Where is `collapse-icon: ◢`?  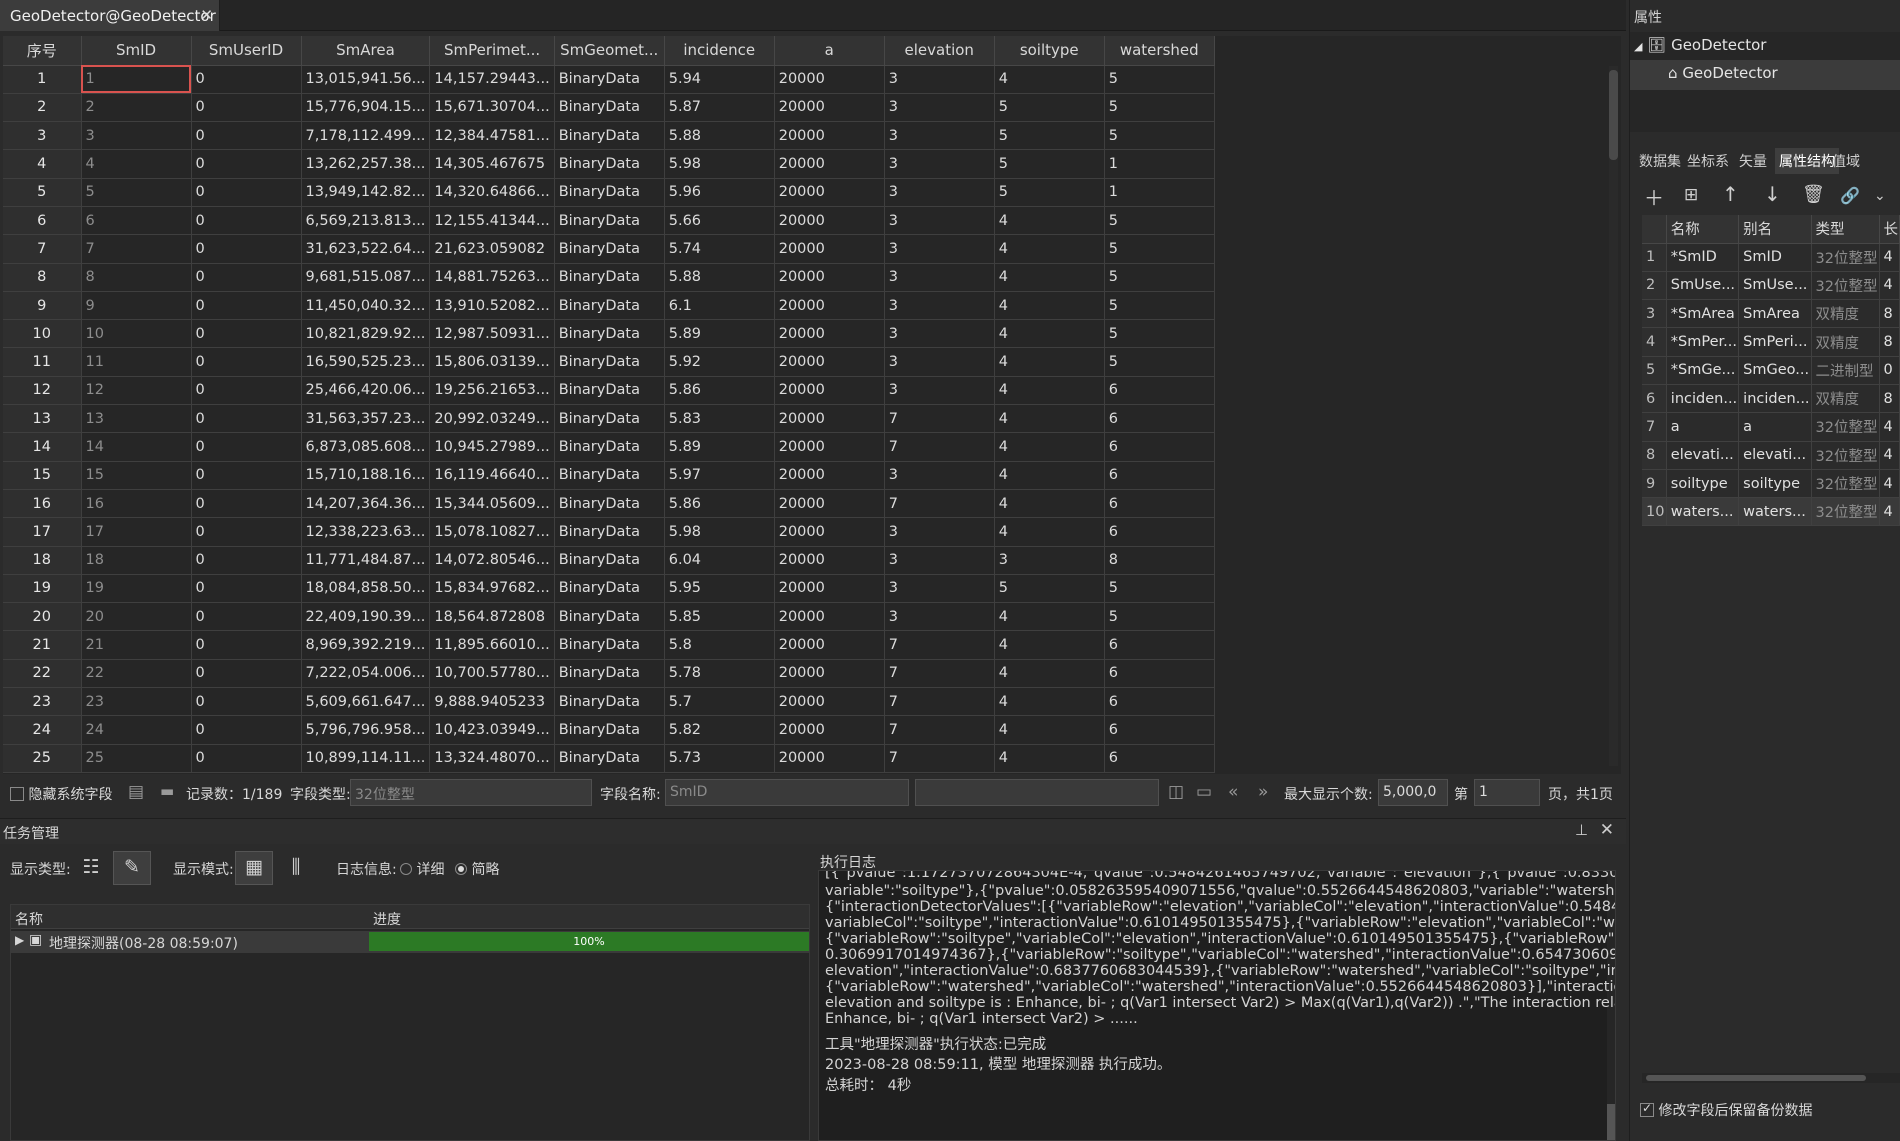 collapse-icon: ◢ is located at coordinates (1638, 46).